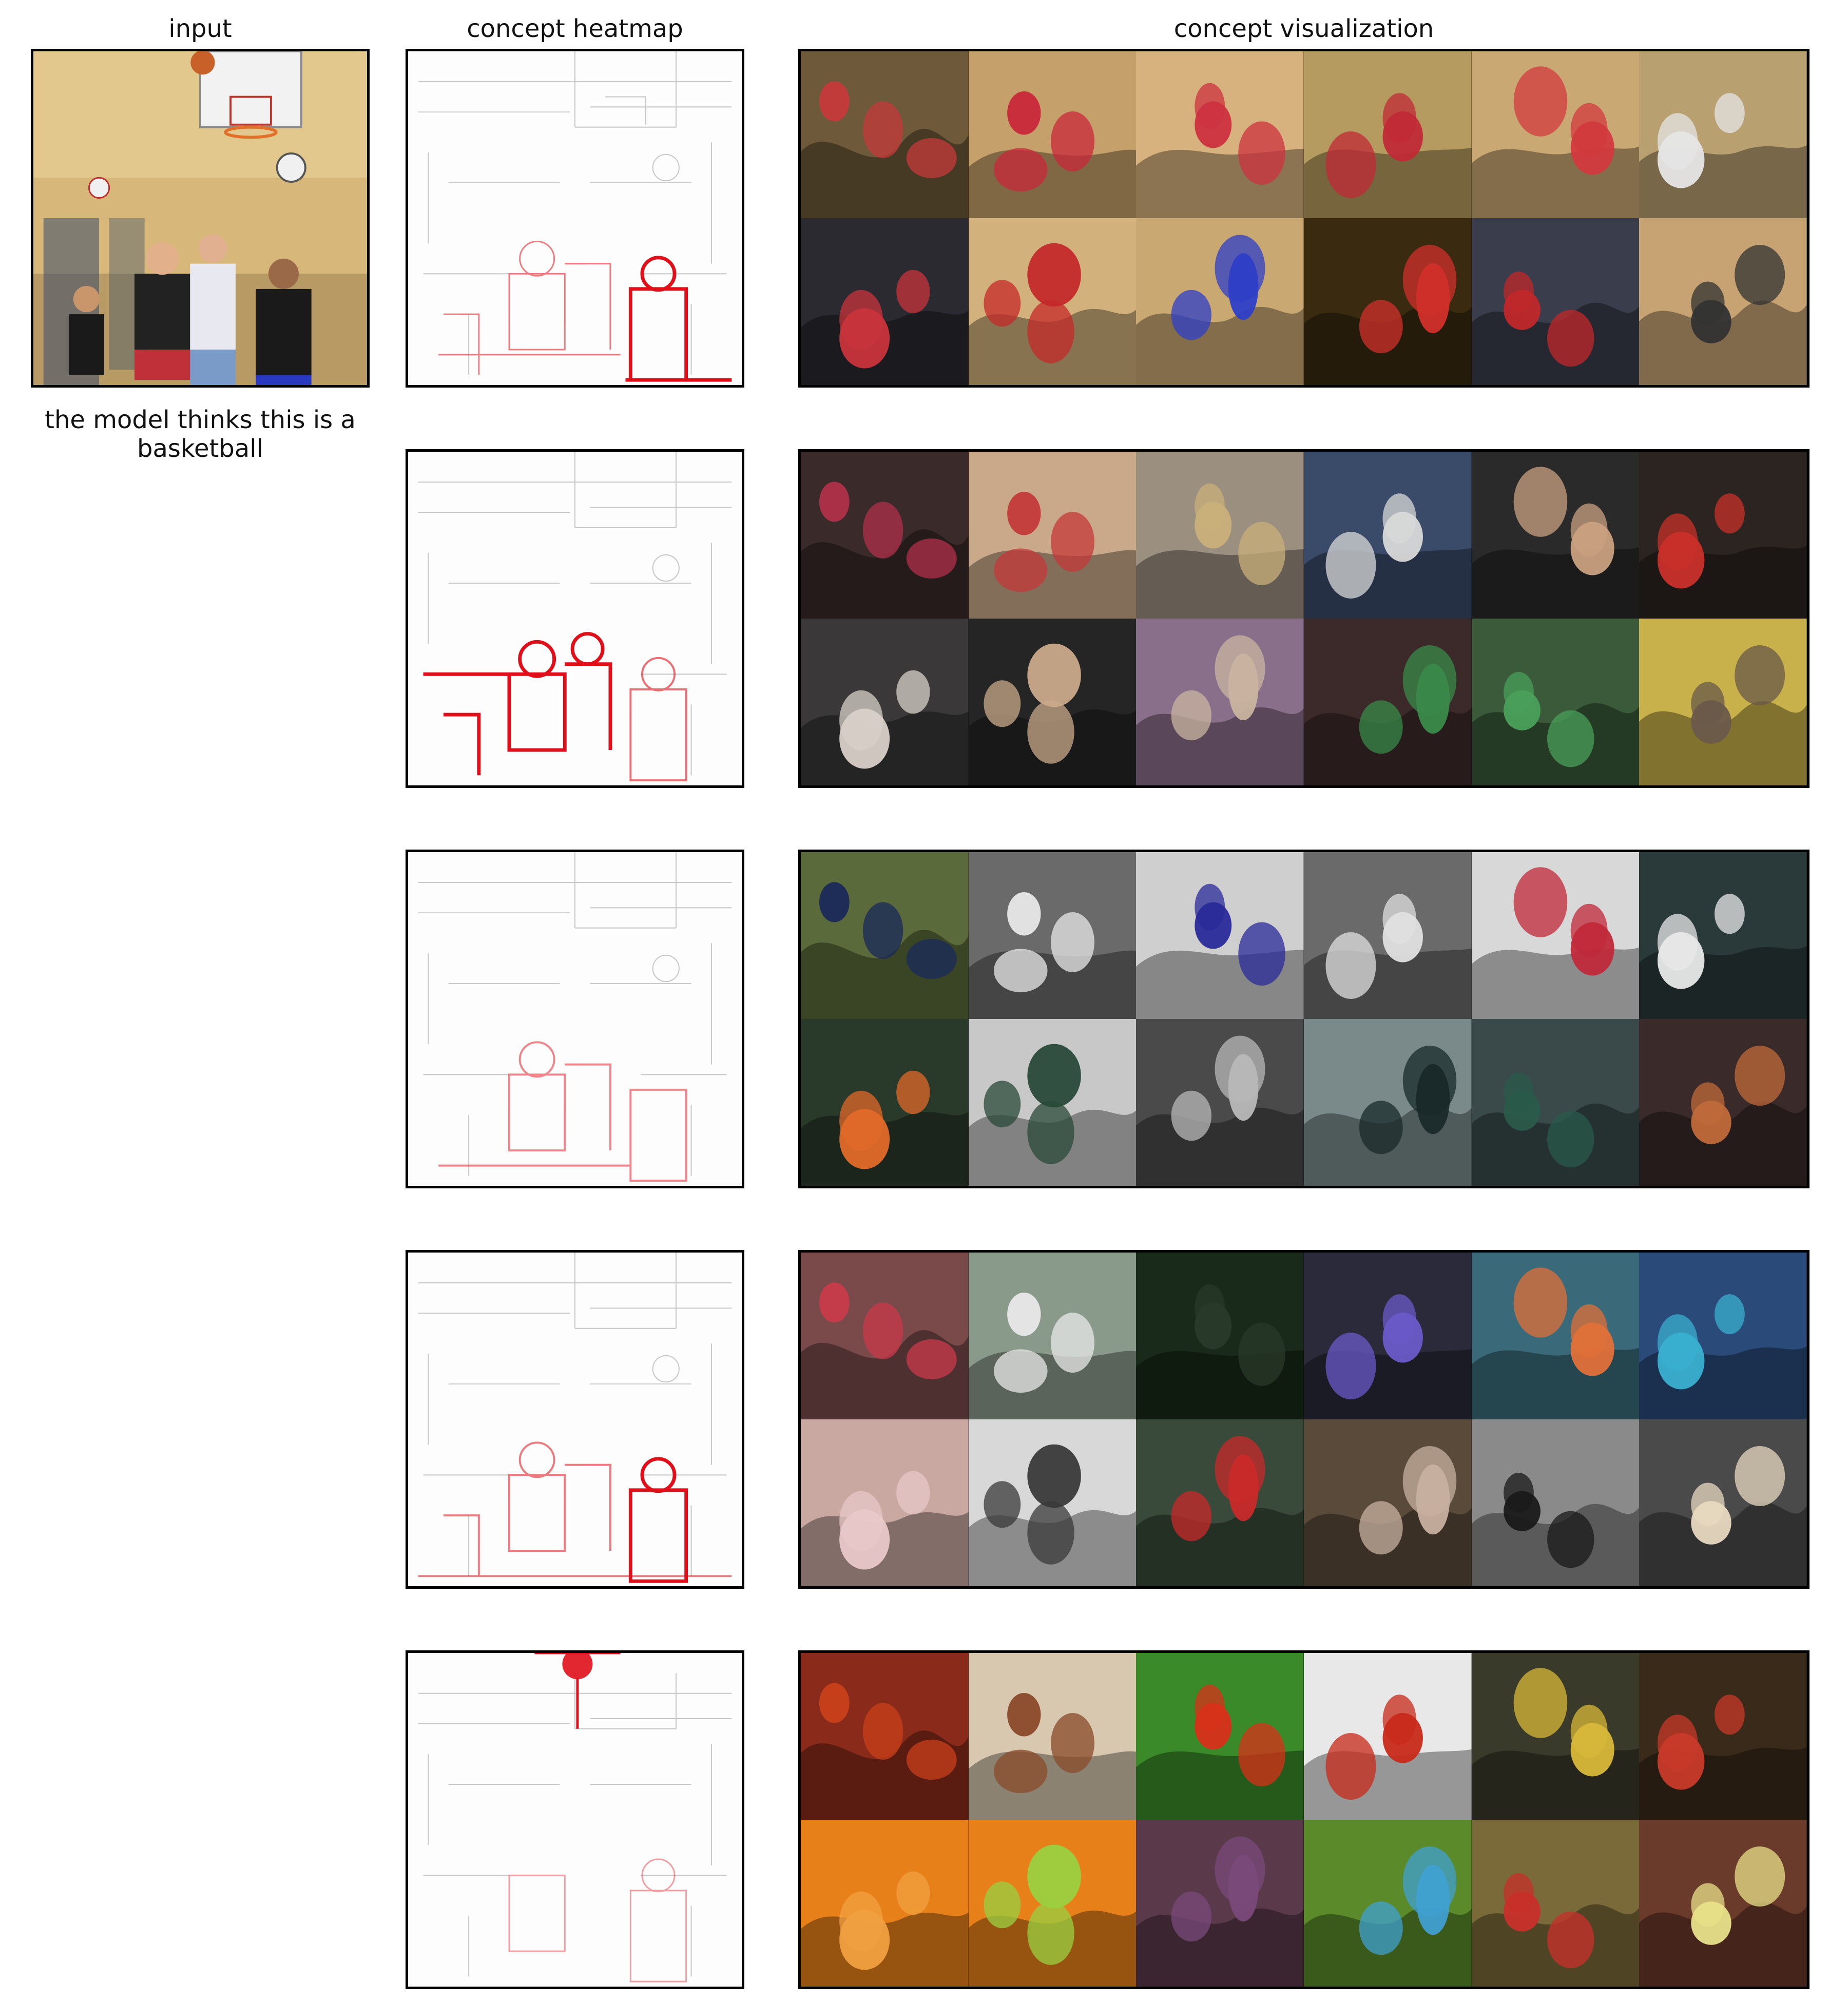 The image size is (1848, 2002). I want to click on visualization-column-title: concept visualization, so click(1303, 28).